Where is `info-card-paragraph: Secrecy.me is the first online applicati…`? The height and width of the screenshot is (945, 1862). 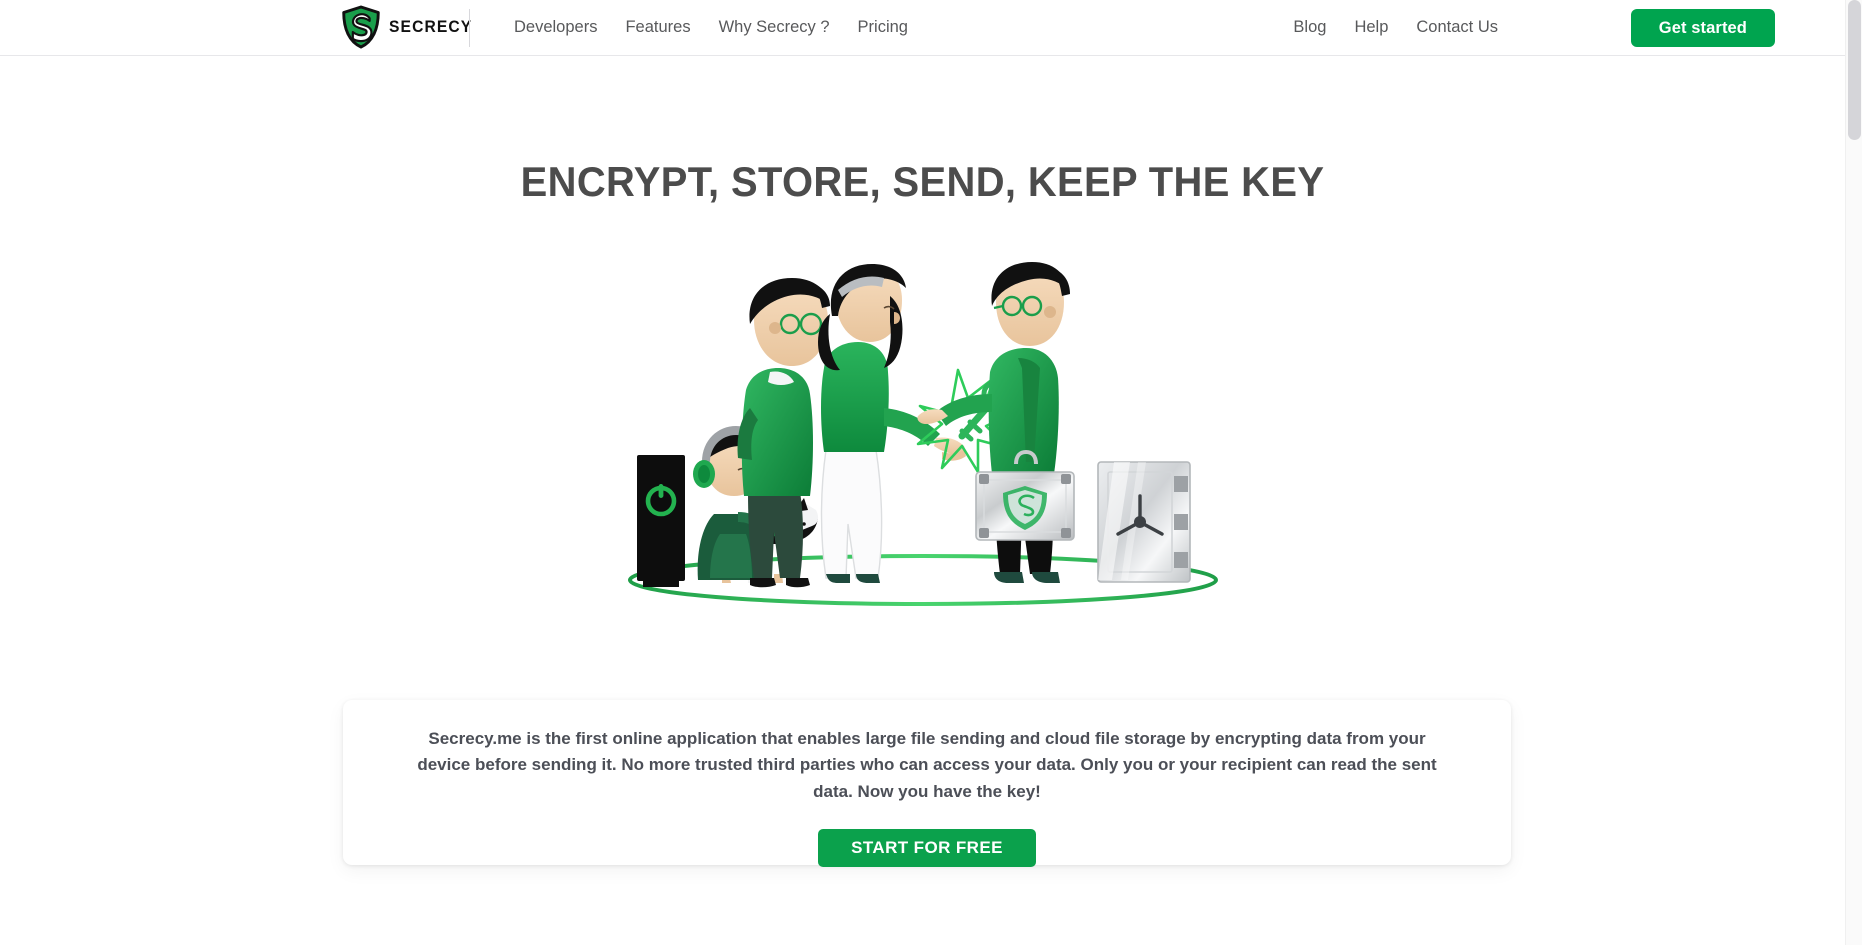 info-card-paragraph: Secrecy.me is the first online applicati… is located at coordinates (927, 765).